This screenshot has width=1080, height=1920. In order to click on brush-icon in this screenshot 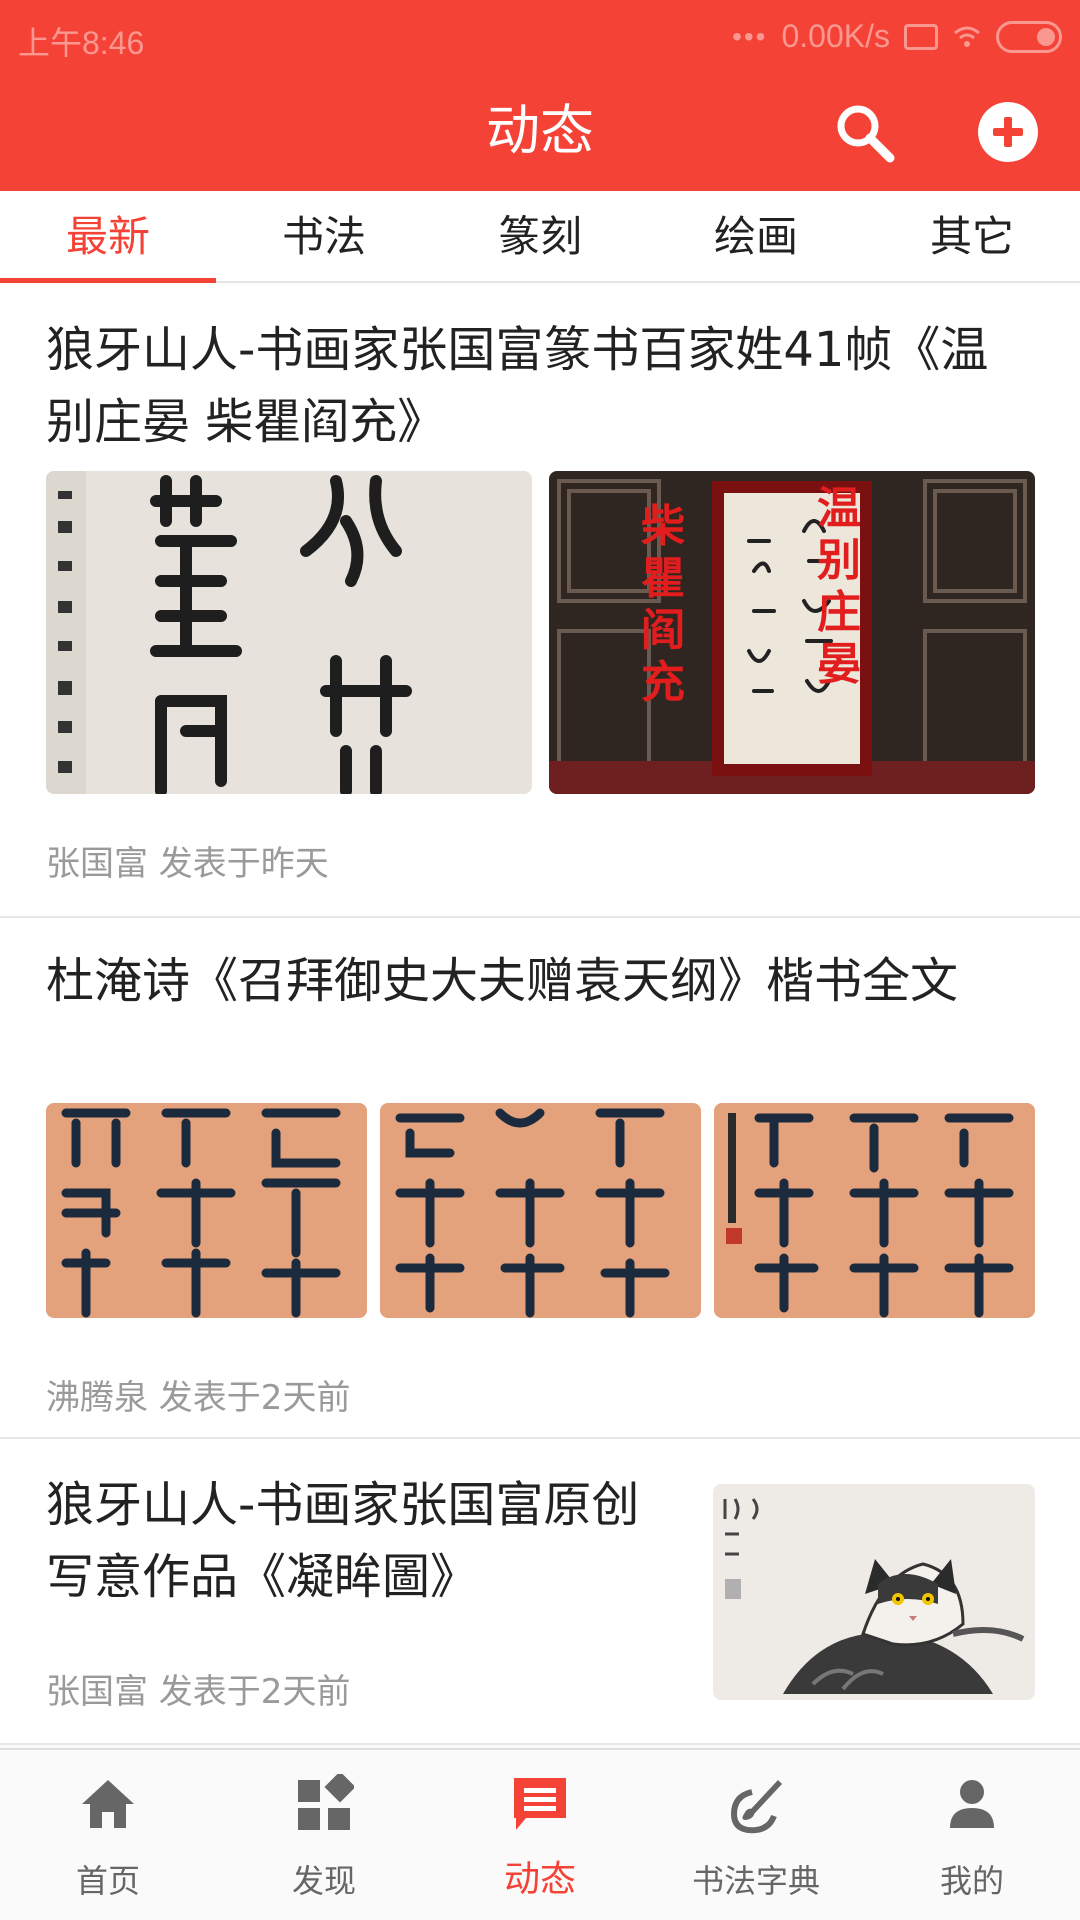, I will do `click(756, 1807)`.